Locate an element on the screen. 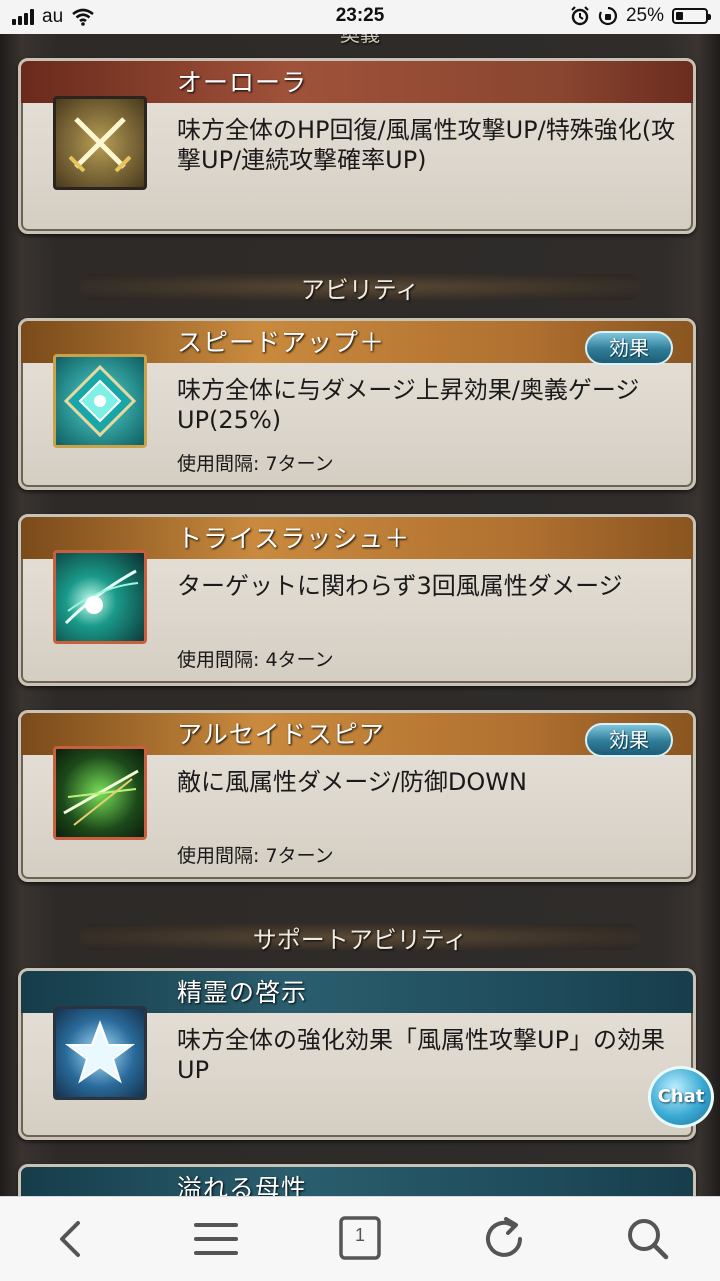 Image resolution: width=720 pixels, height=1281 pixels. section-title-ability: アビリティ is located at coordinates (360, 290).